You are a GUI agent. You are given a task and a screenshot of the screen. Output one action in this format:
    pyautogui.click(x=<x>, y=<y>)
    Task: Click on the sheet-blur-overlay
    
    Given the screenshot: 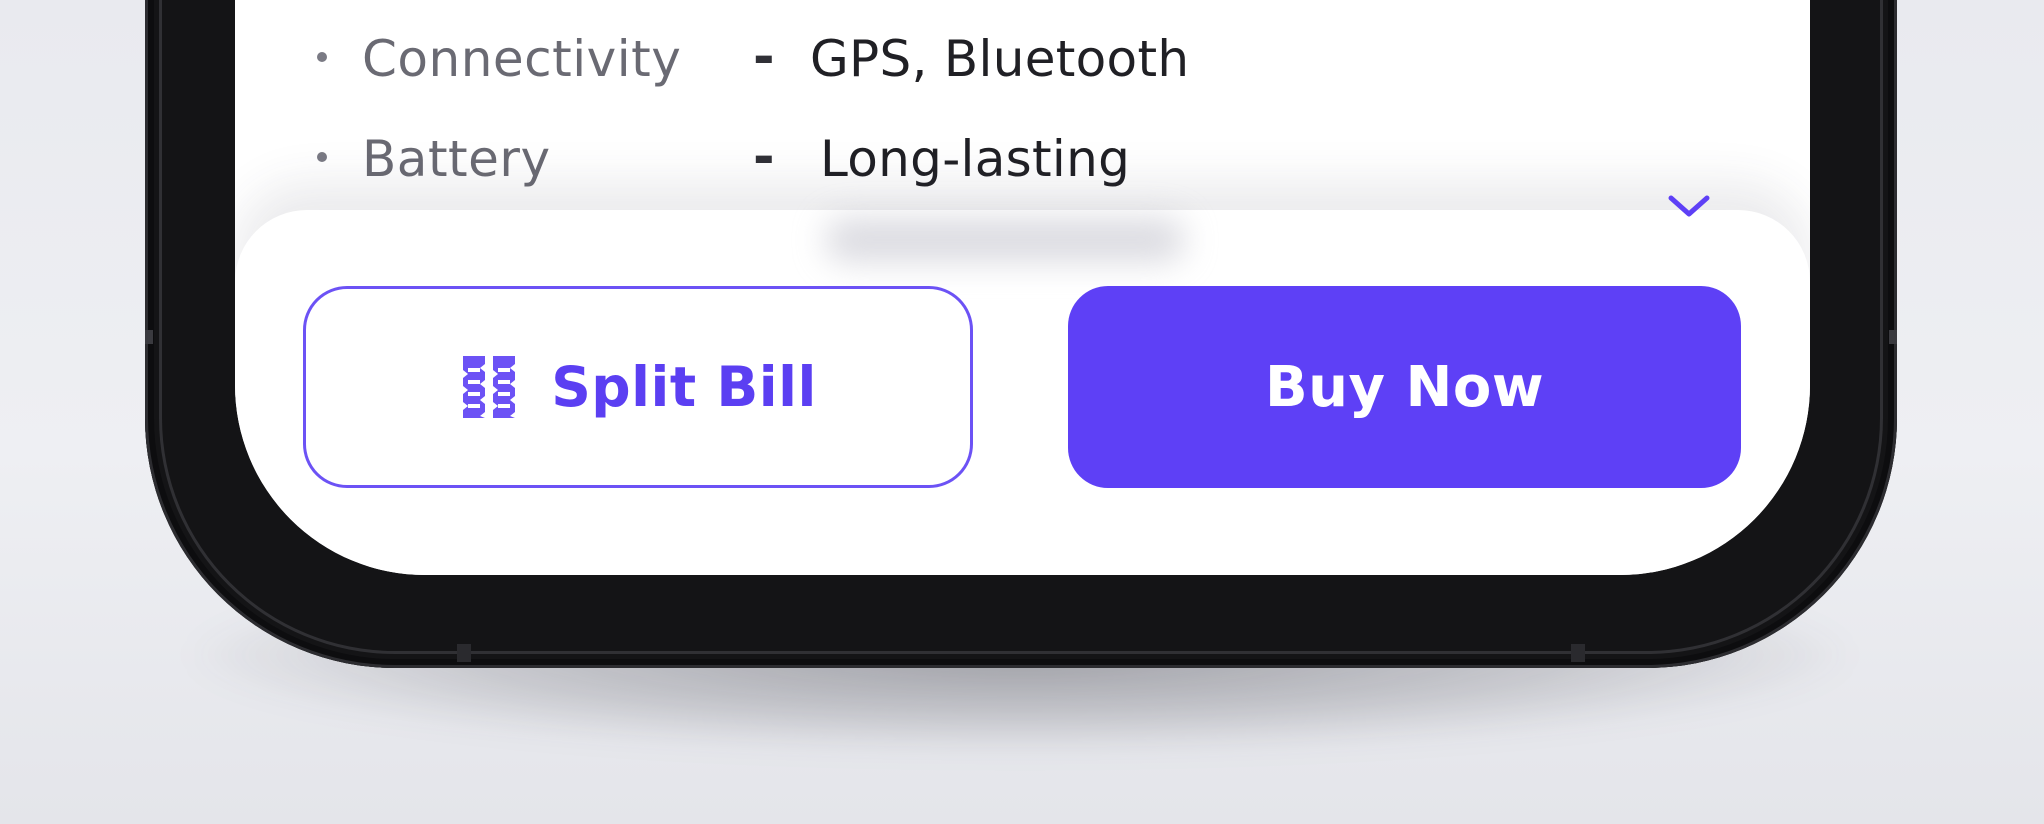 What is the action you would take?
    pyautogui.click(x=1005, y=240)
    